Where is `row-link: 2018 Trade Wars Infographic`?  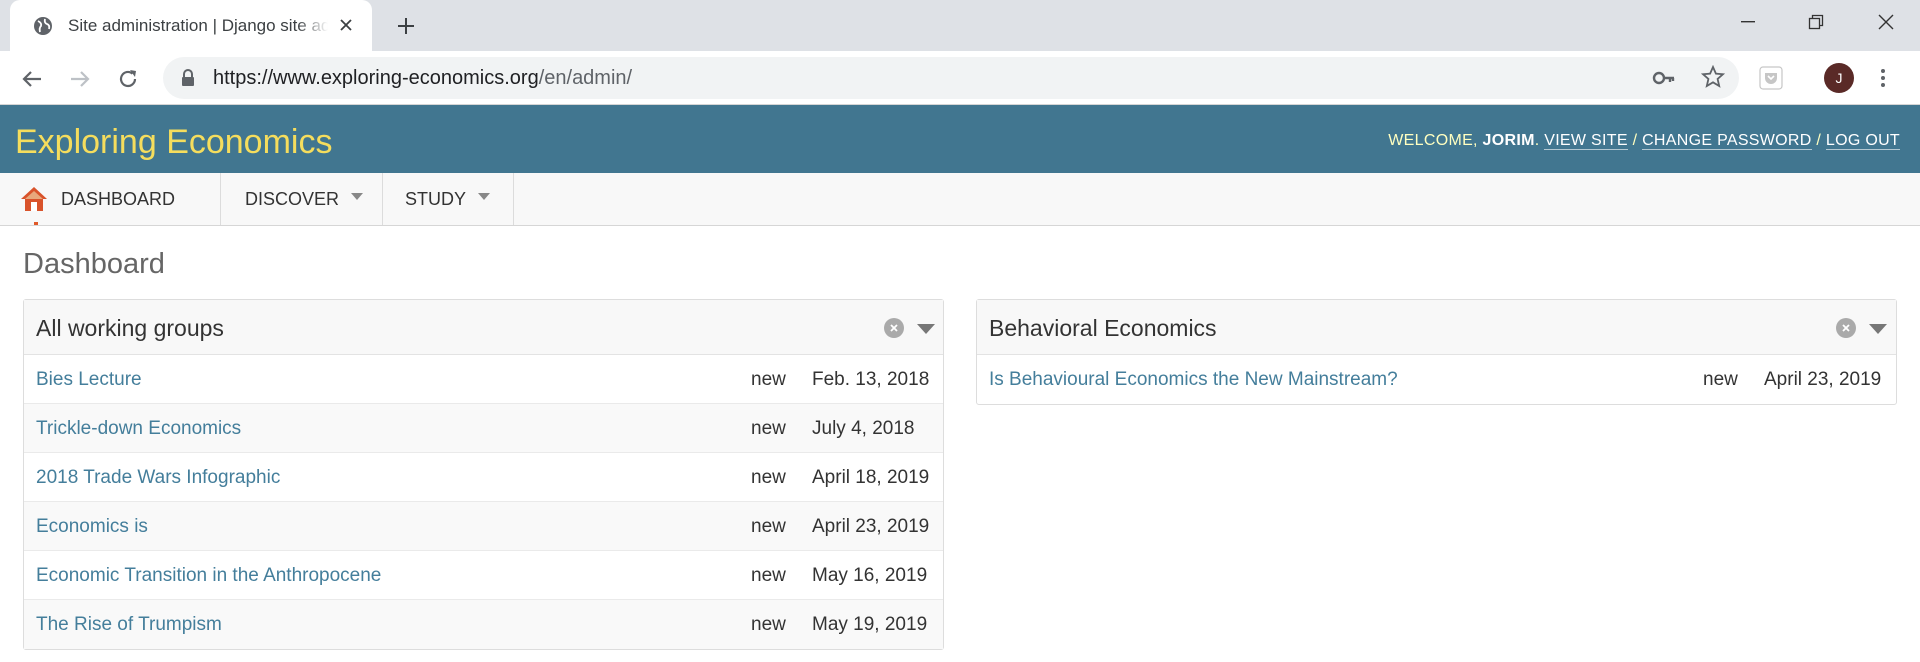 row-link: 2018 Trade Wars Infographic is located at coordinates (158, 478).